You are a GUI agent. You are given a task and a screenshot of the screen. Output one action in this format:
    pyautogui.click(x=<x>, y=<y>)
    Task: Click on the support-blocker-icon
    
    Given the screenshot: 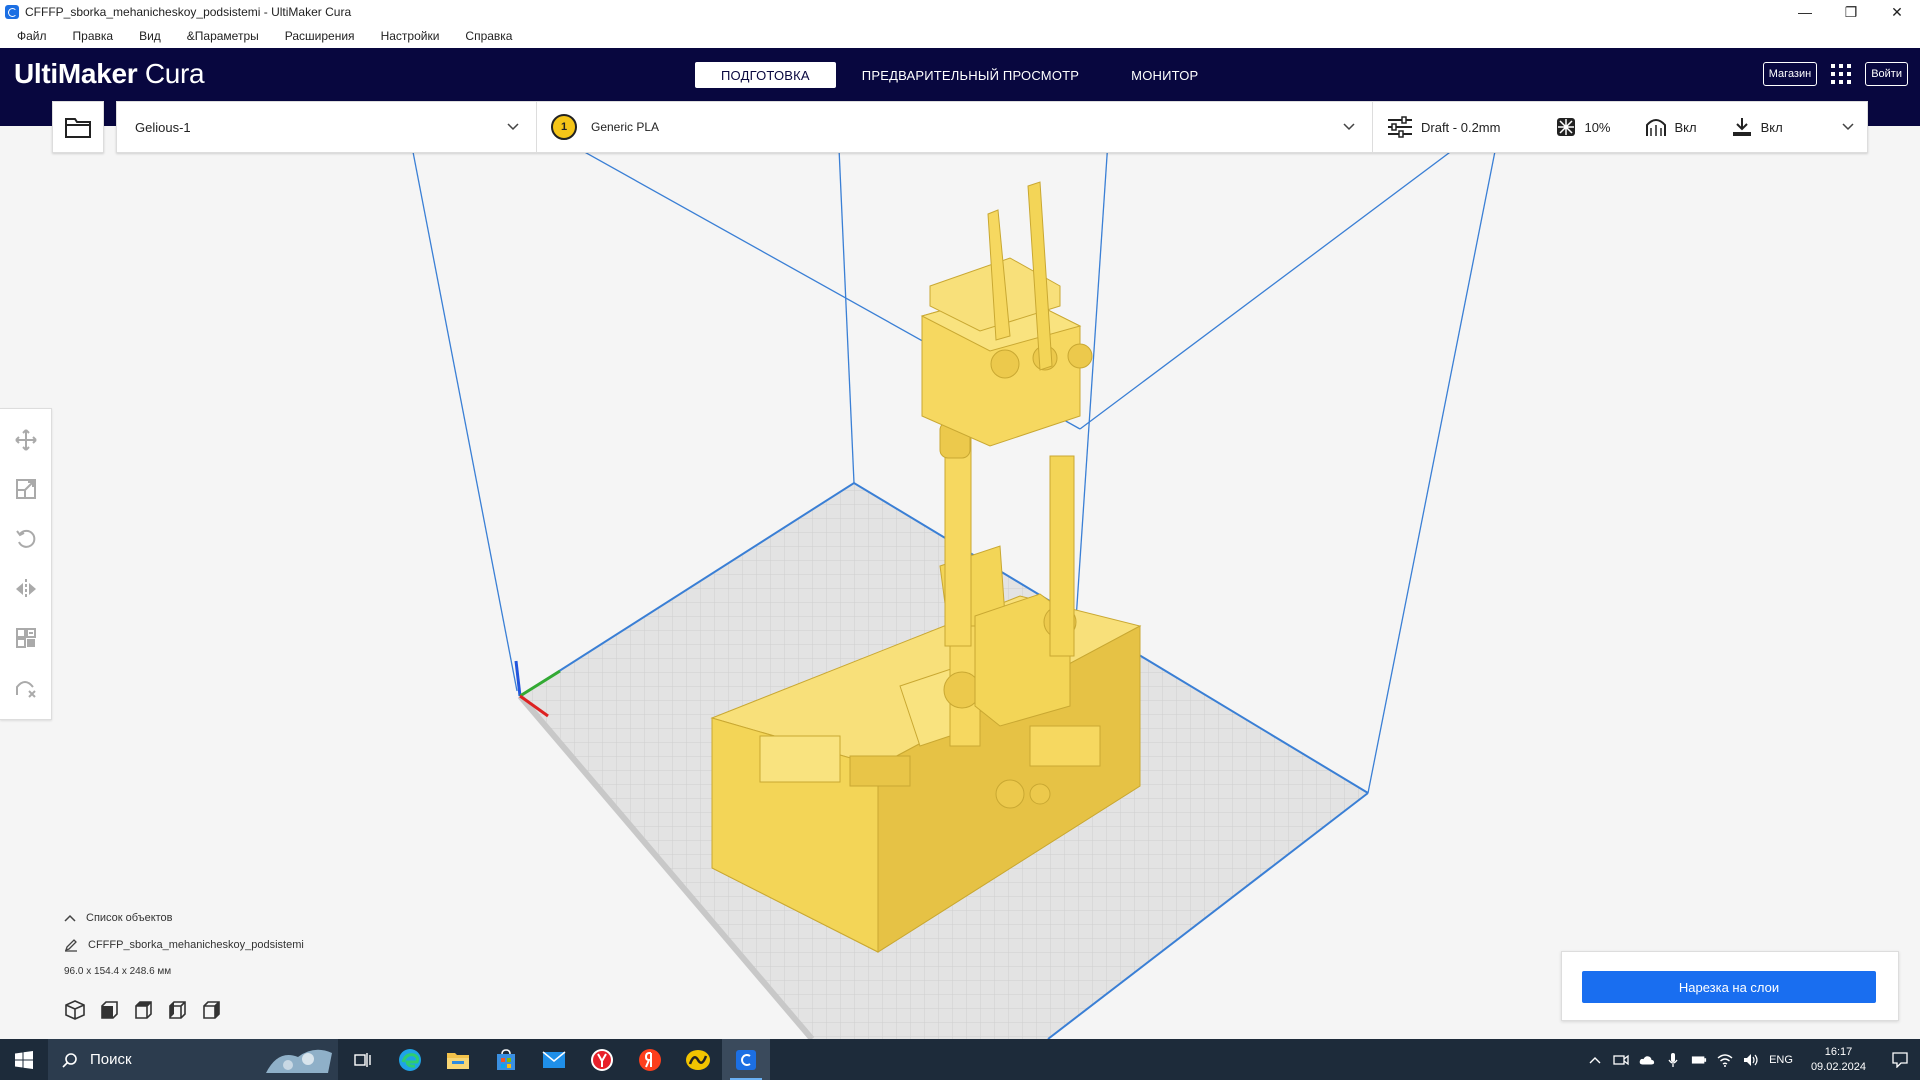 What is the action you would take?
    pyautogui.click(x=25, y=689)
    